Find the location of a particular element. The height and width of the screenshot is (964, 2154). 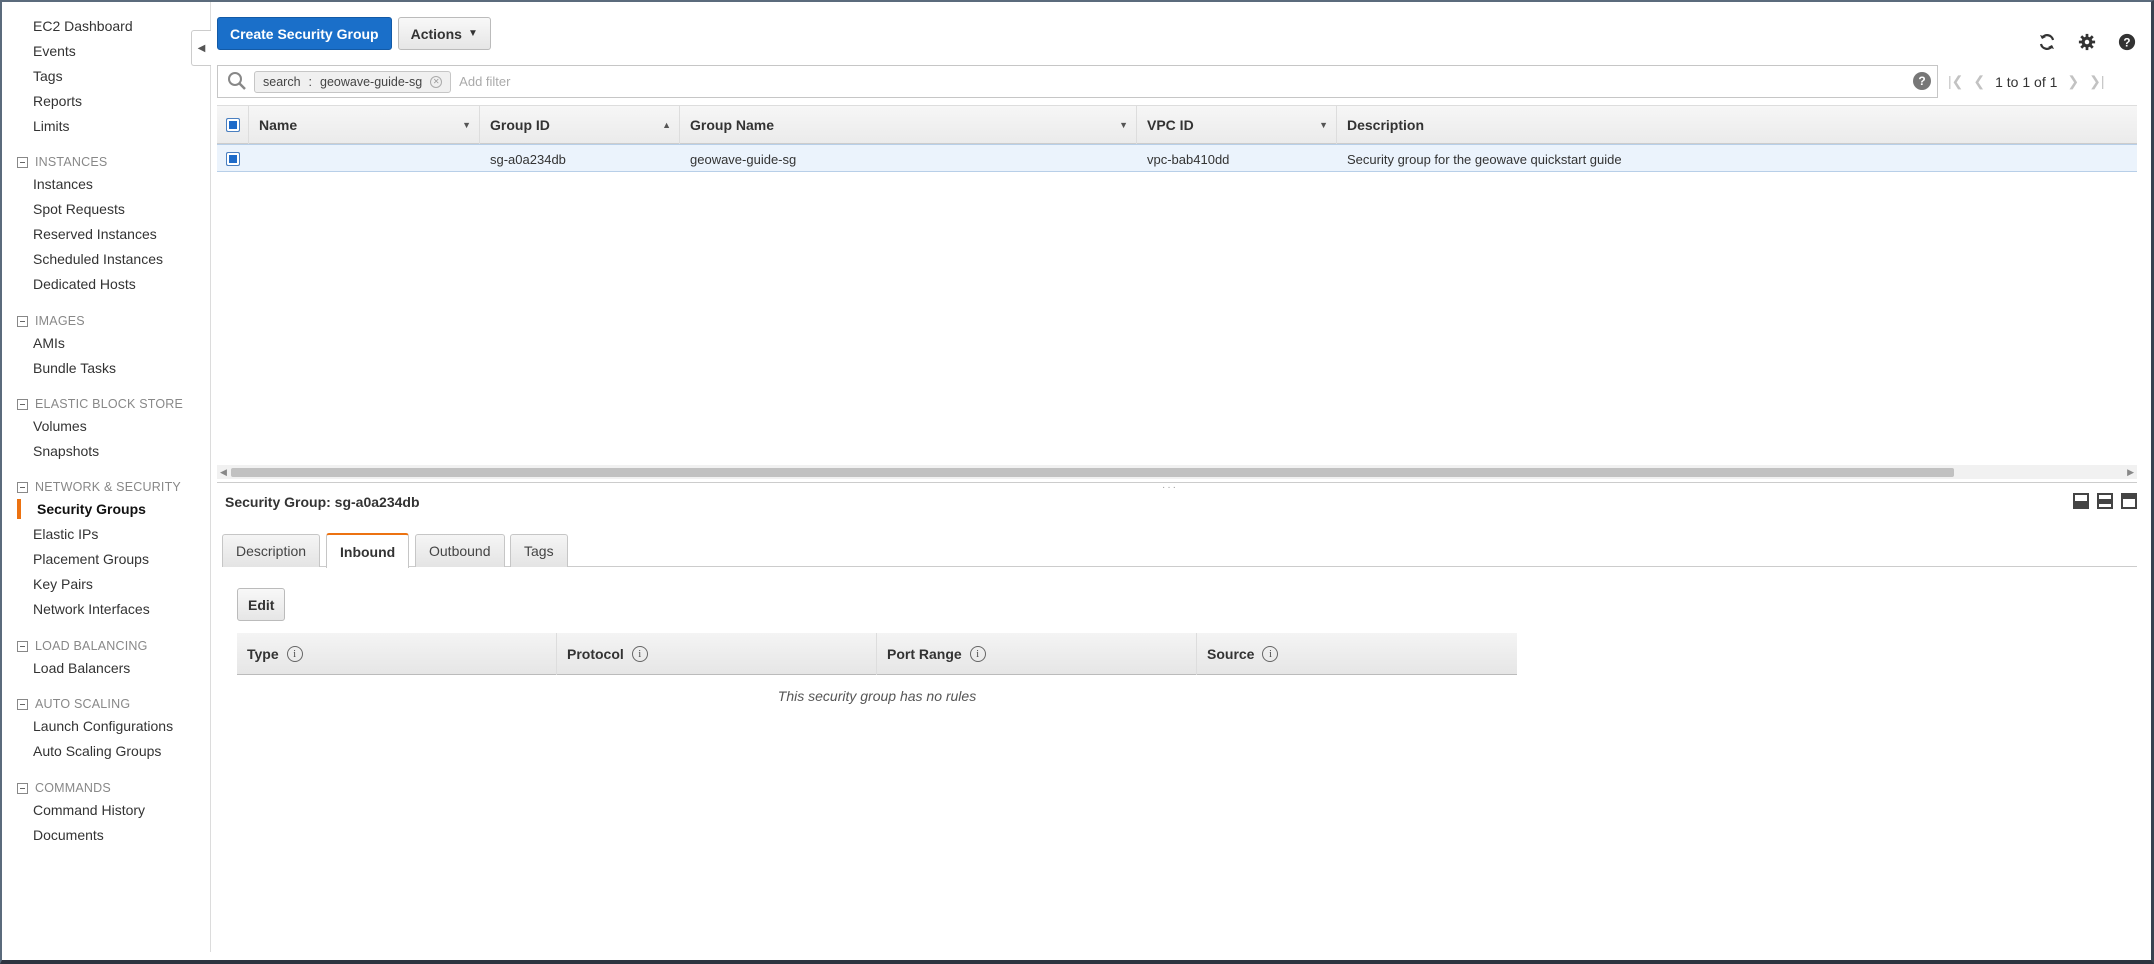

actions-button: Actions ▼ is located at coordinates (444, 33).